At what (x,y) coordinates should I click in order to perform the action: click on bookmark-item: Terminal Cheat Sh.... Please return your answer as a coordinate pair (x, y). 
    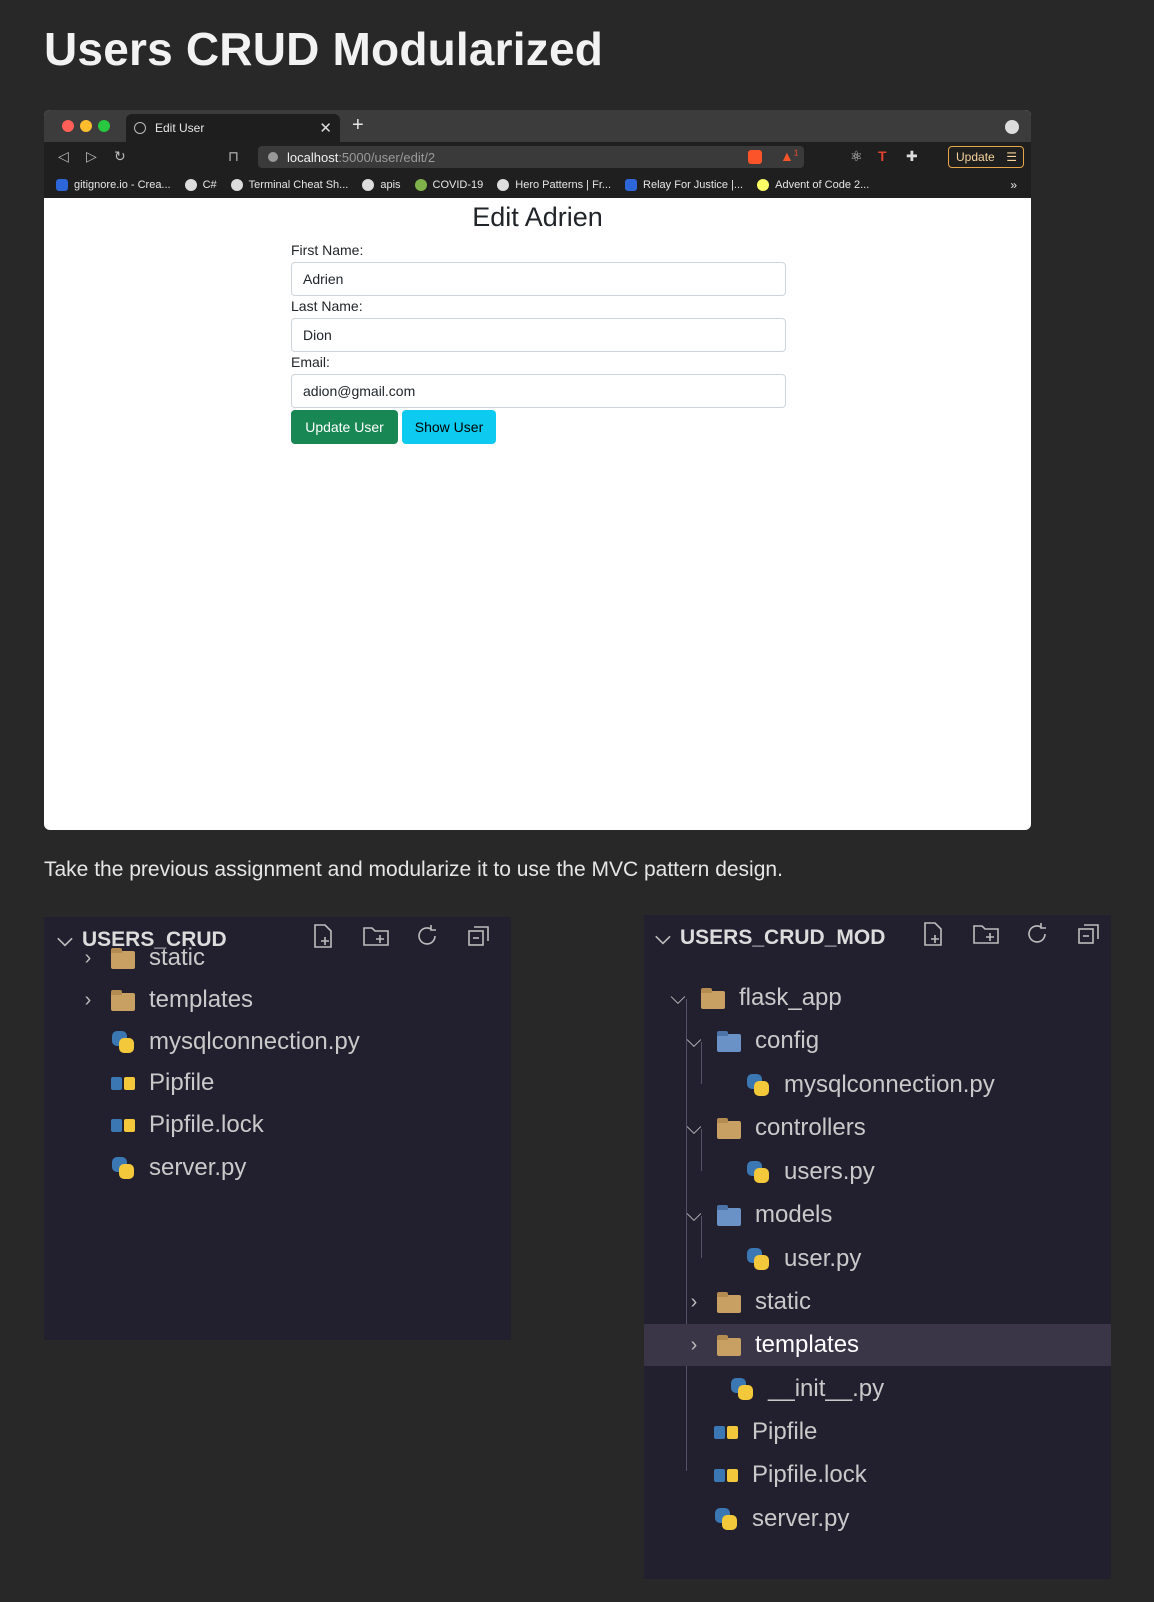
    Looking at the image, I should click on (289, 185).